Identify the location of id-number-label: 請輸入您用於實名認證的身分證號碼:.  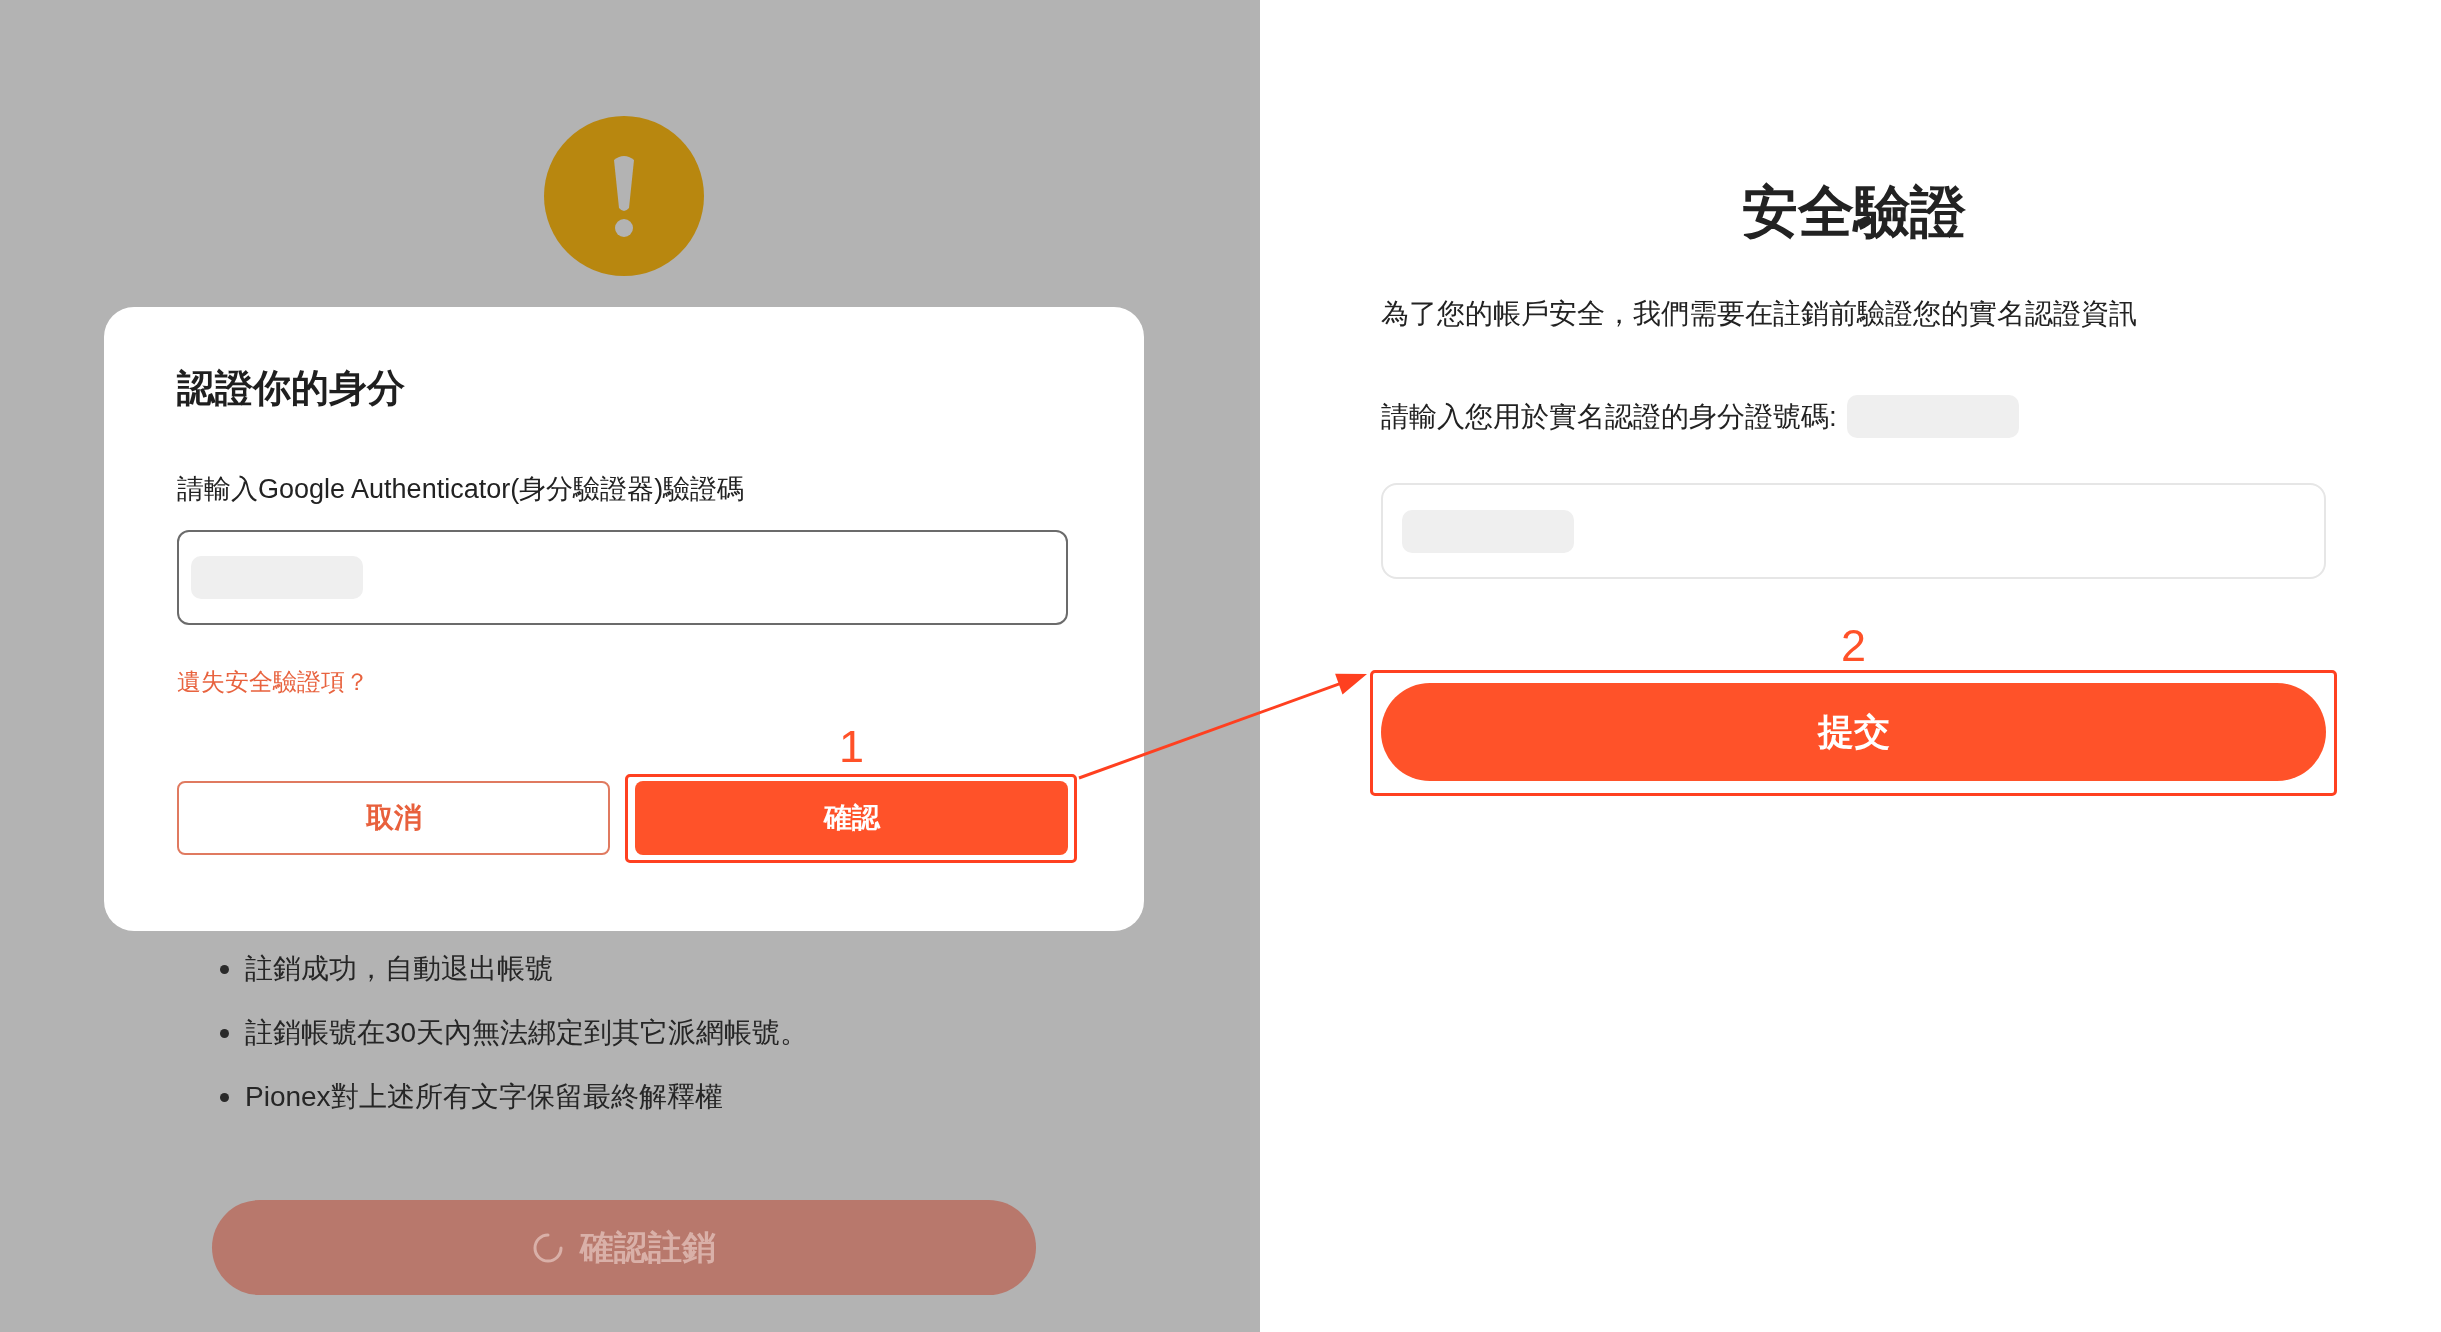
(1609, 416).